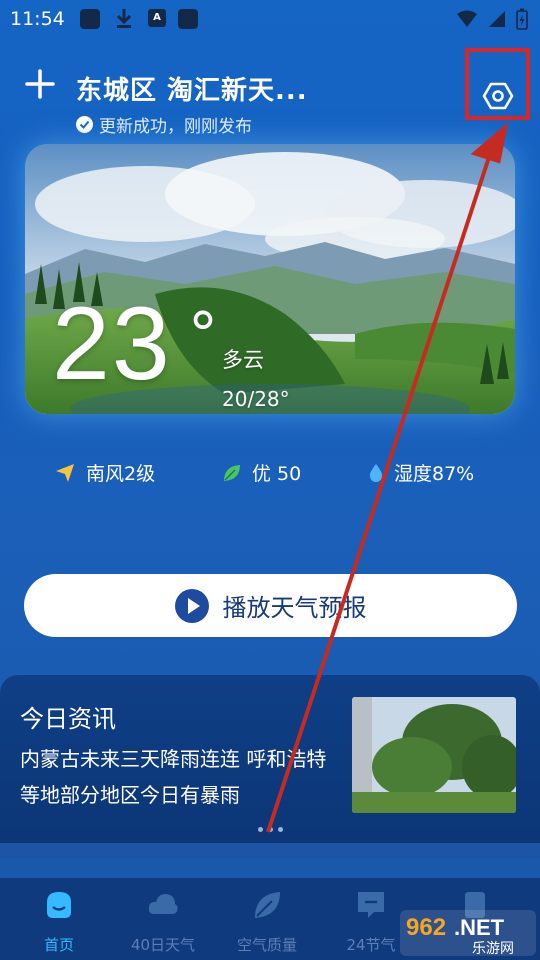 The image size is (540, 960). I want to click on download-icon, so click(124, 18).